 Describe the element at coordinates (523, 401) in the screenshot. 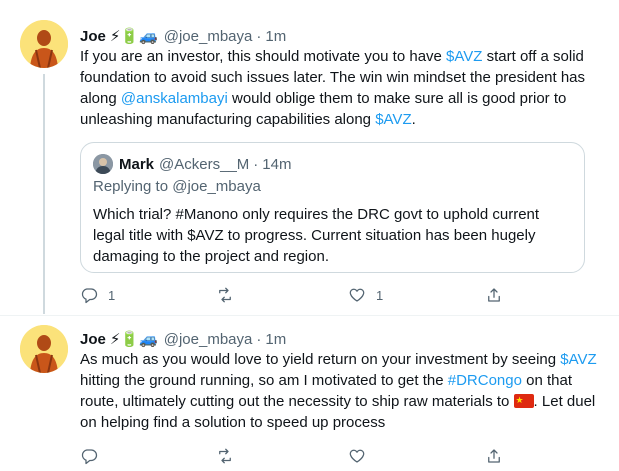

I see `china-flag-icon` at that location.